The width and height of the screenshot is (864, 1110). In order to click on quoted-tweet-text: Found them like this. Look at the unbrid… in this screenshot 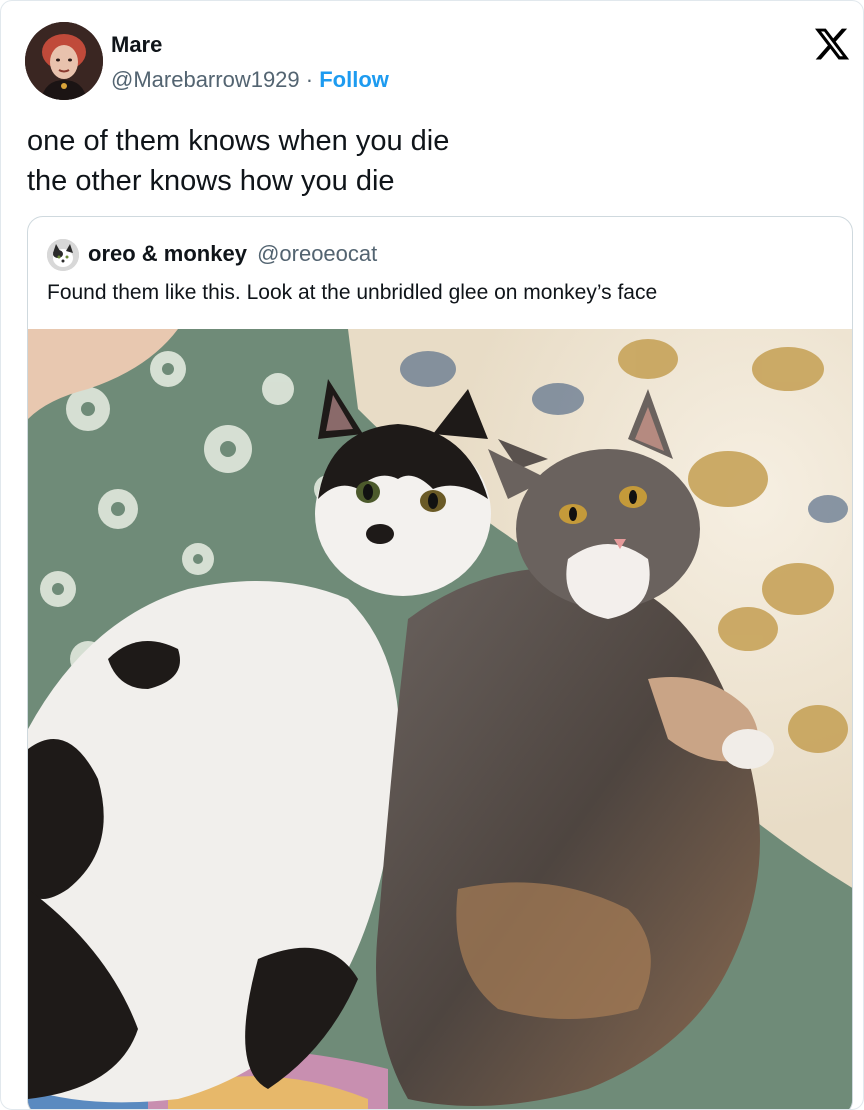, I will do `click(352, 292)`.